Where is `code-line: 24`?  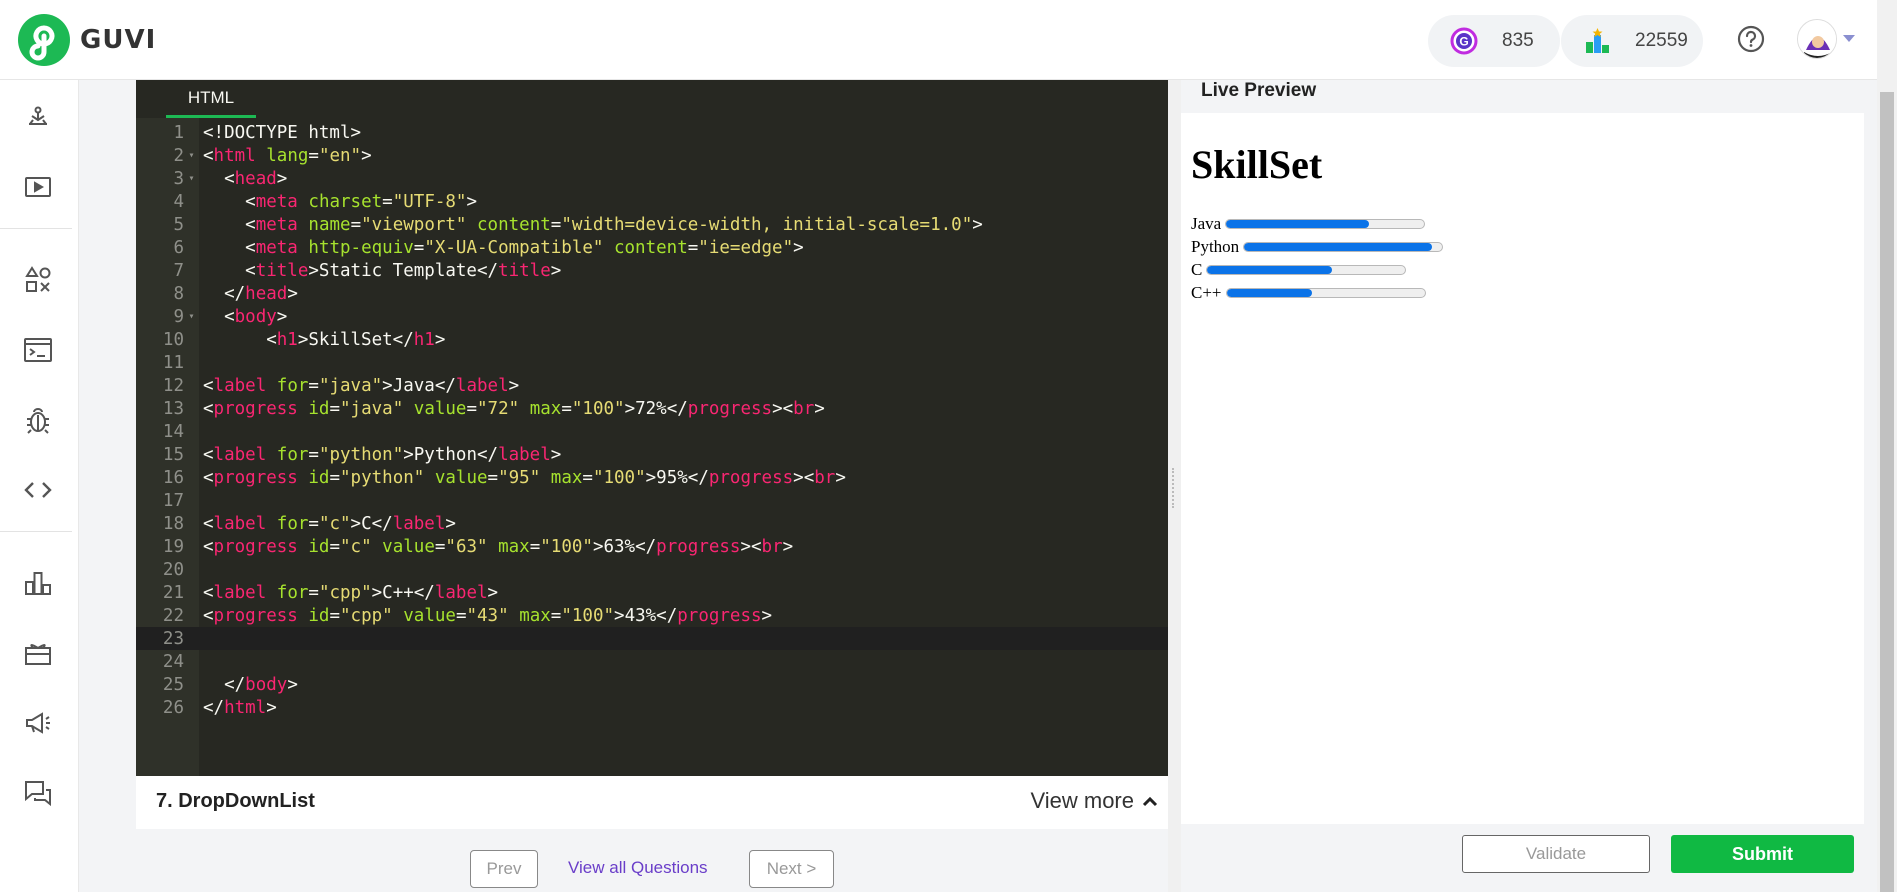 code-line: 24 is located at coordinates (173, 661).